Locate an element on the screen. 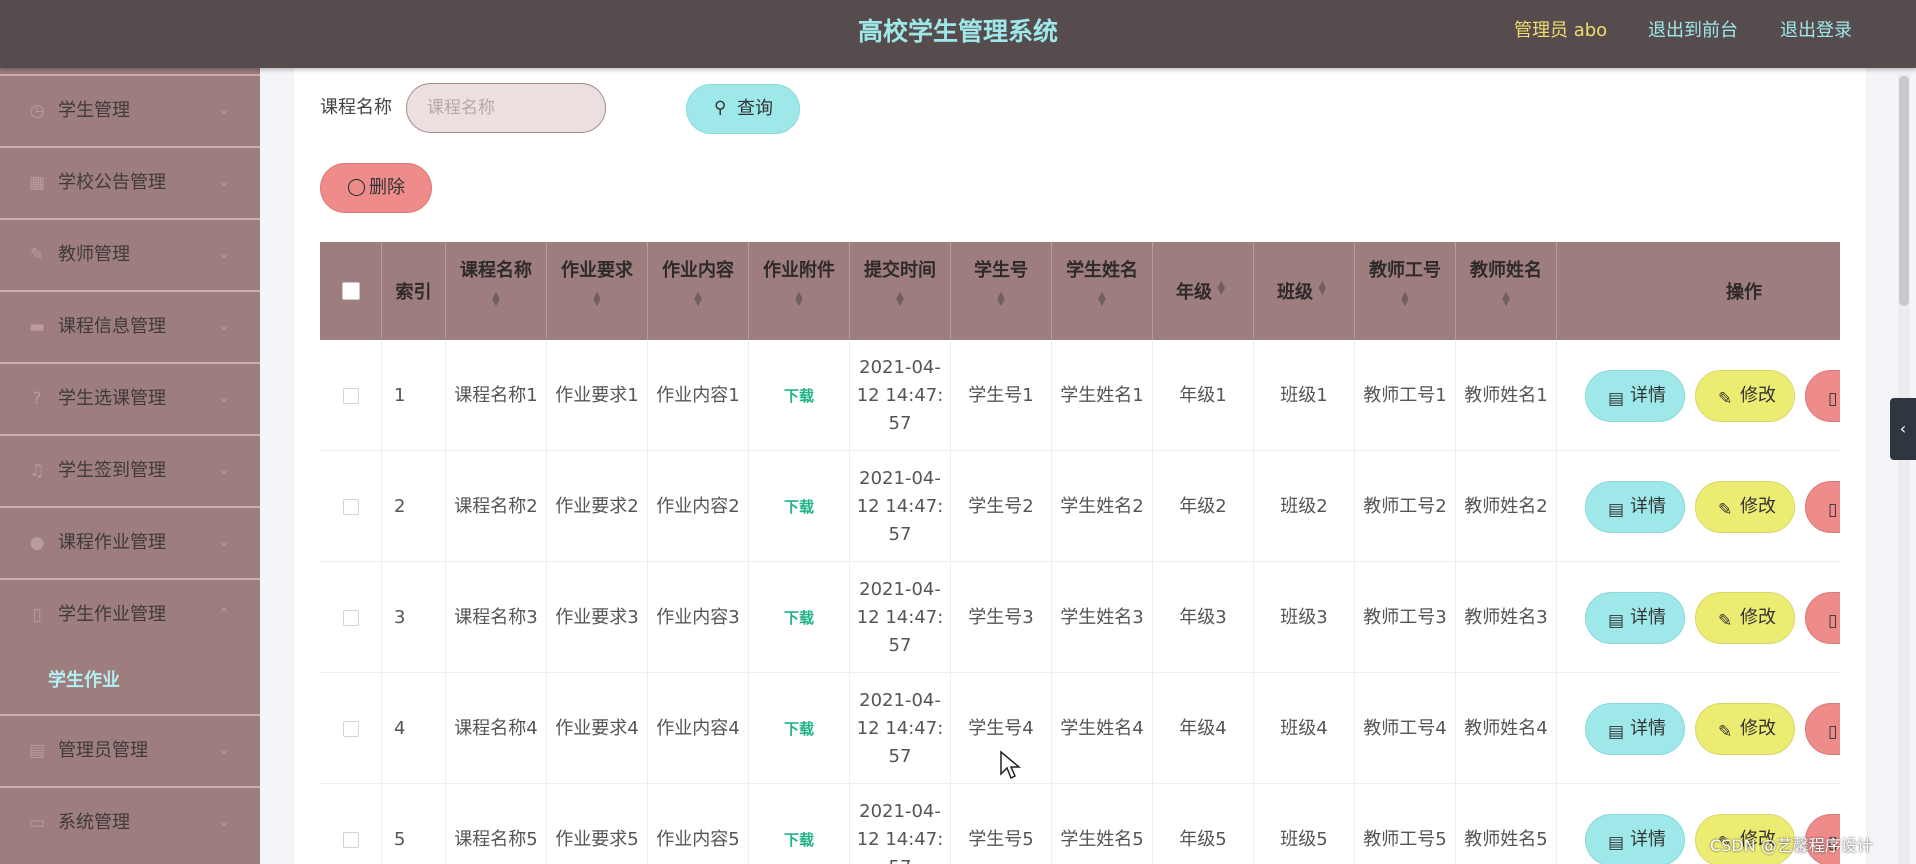 This screenshot has width=1916, height=864. course-name-search-input is located at coordinates (506, 108).